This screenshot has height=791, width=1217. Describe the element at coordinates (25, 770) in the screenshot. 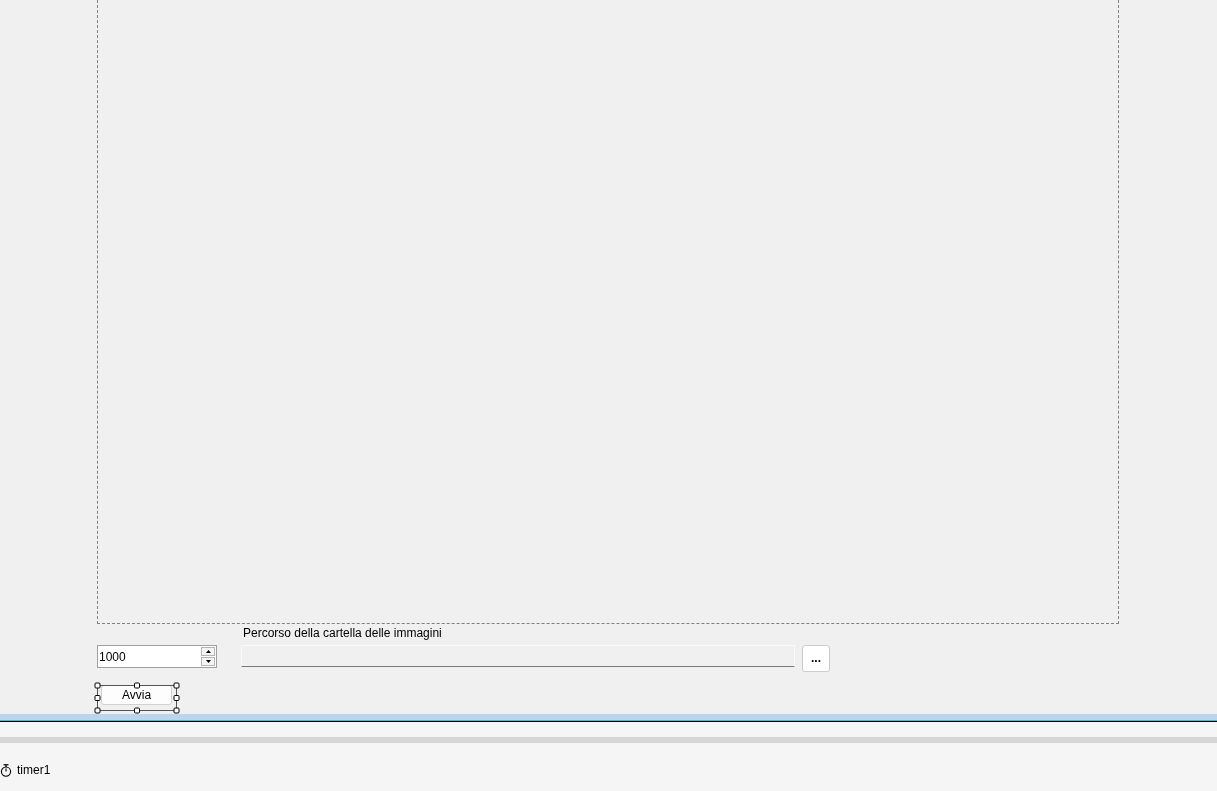

I see `tray-component: timer1` at that location.